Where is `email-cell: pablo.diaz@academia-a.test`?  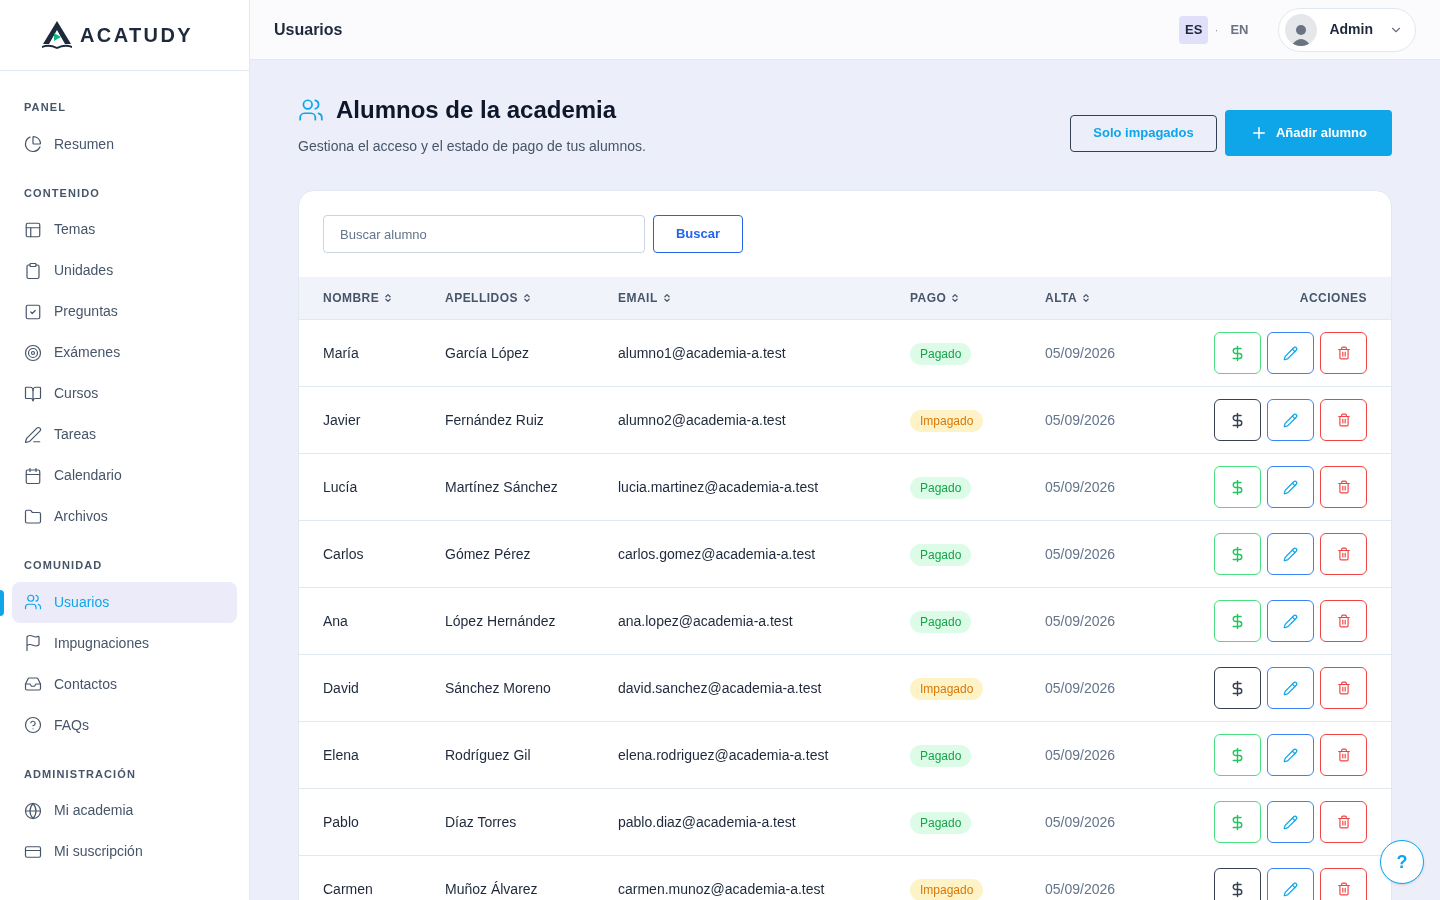 email-cell: pablo.diaz@academia-a.test is located at coordinates (707, 821).